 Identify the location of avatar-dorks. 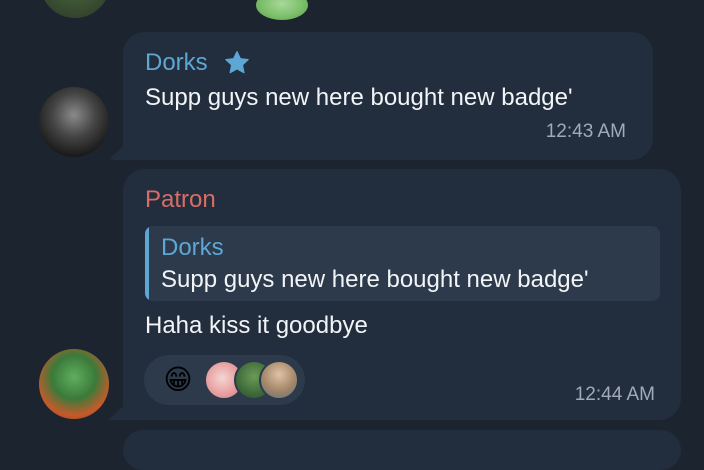
(74, 122).